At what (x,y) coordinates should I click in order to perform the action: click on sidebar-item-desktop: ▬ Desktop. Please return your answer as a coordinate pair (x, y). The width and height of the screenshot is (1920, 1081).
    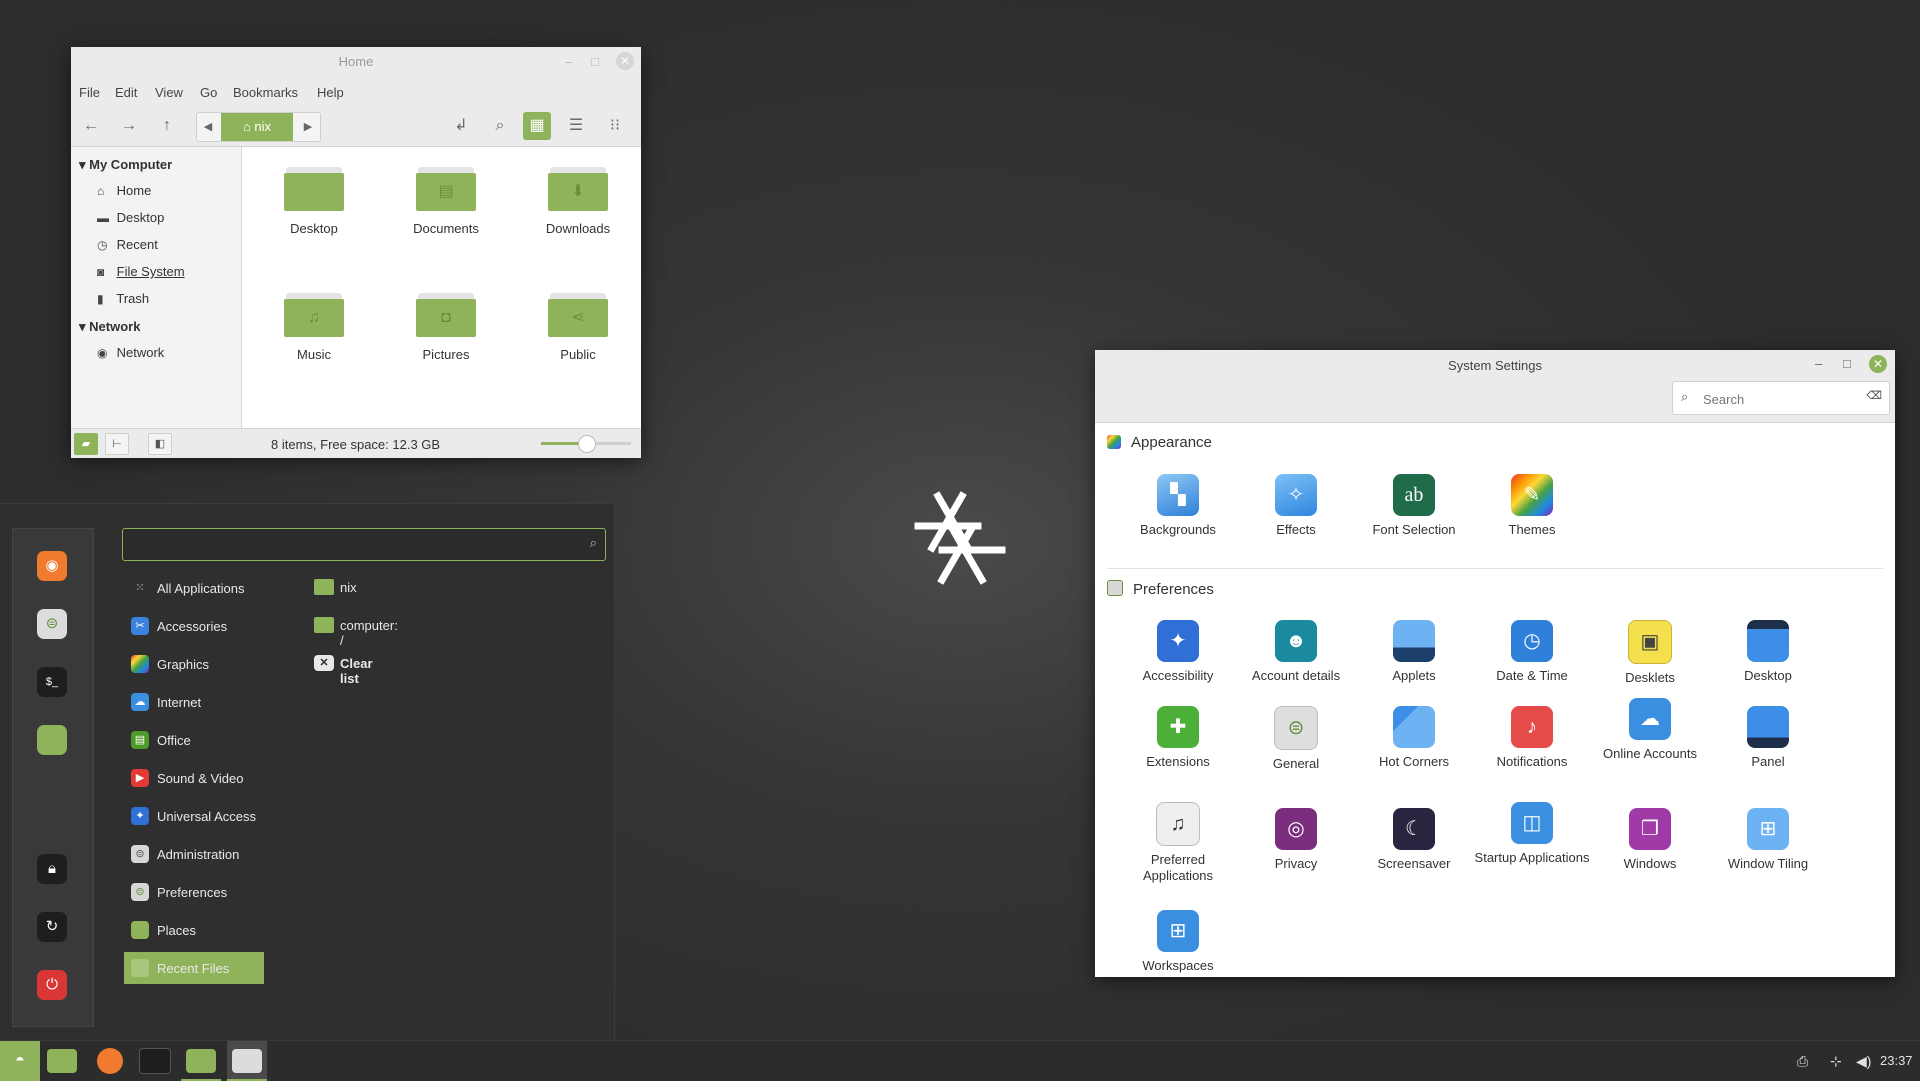
    Looking at the image, I should click on (130, 217).